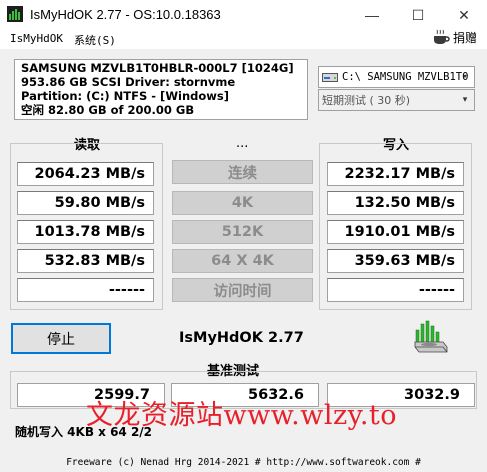  Describe the element at coordinates (431, 336) in the screenshot. I see `disk-activity-icon` at that location.